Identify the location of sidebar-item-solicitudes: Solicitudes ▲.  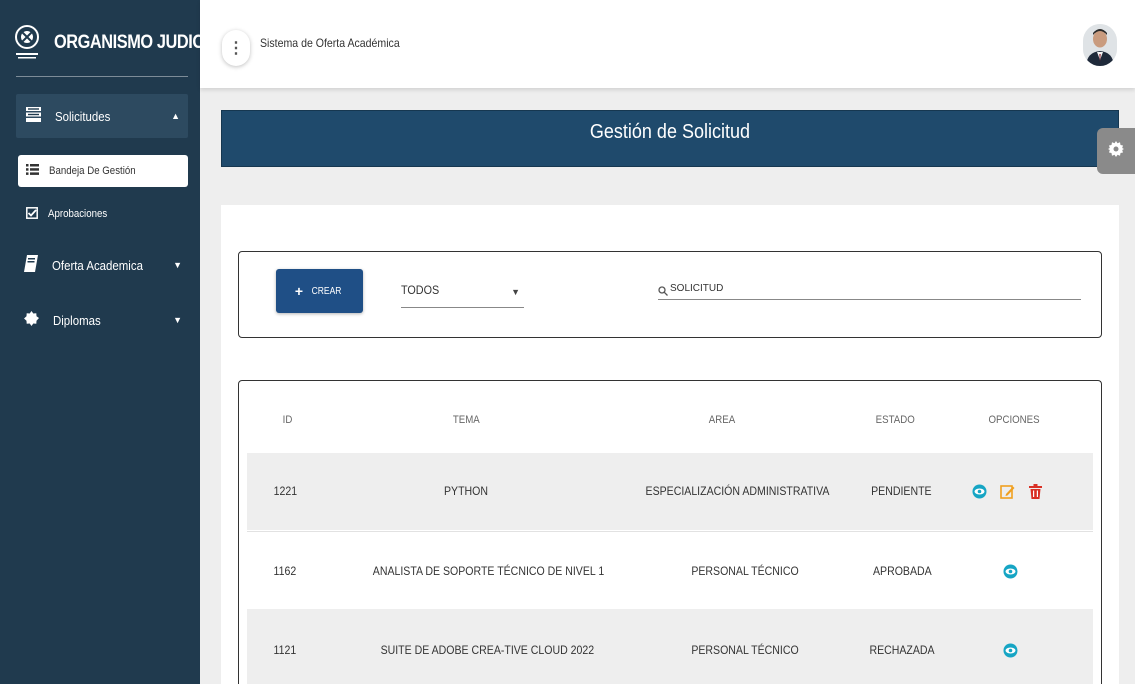
(102, 116).